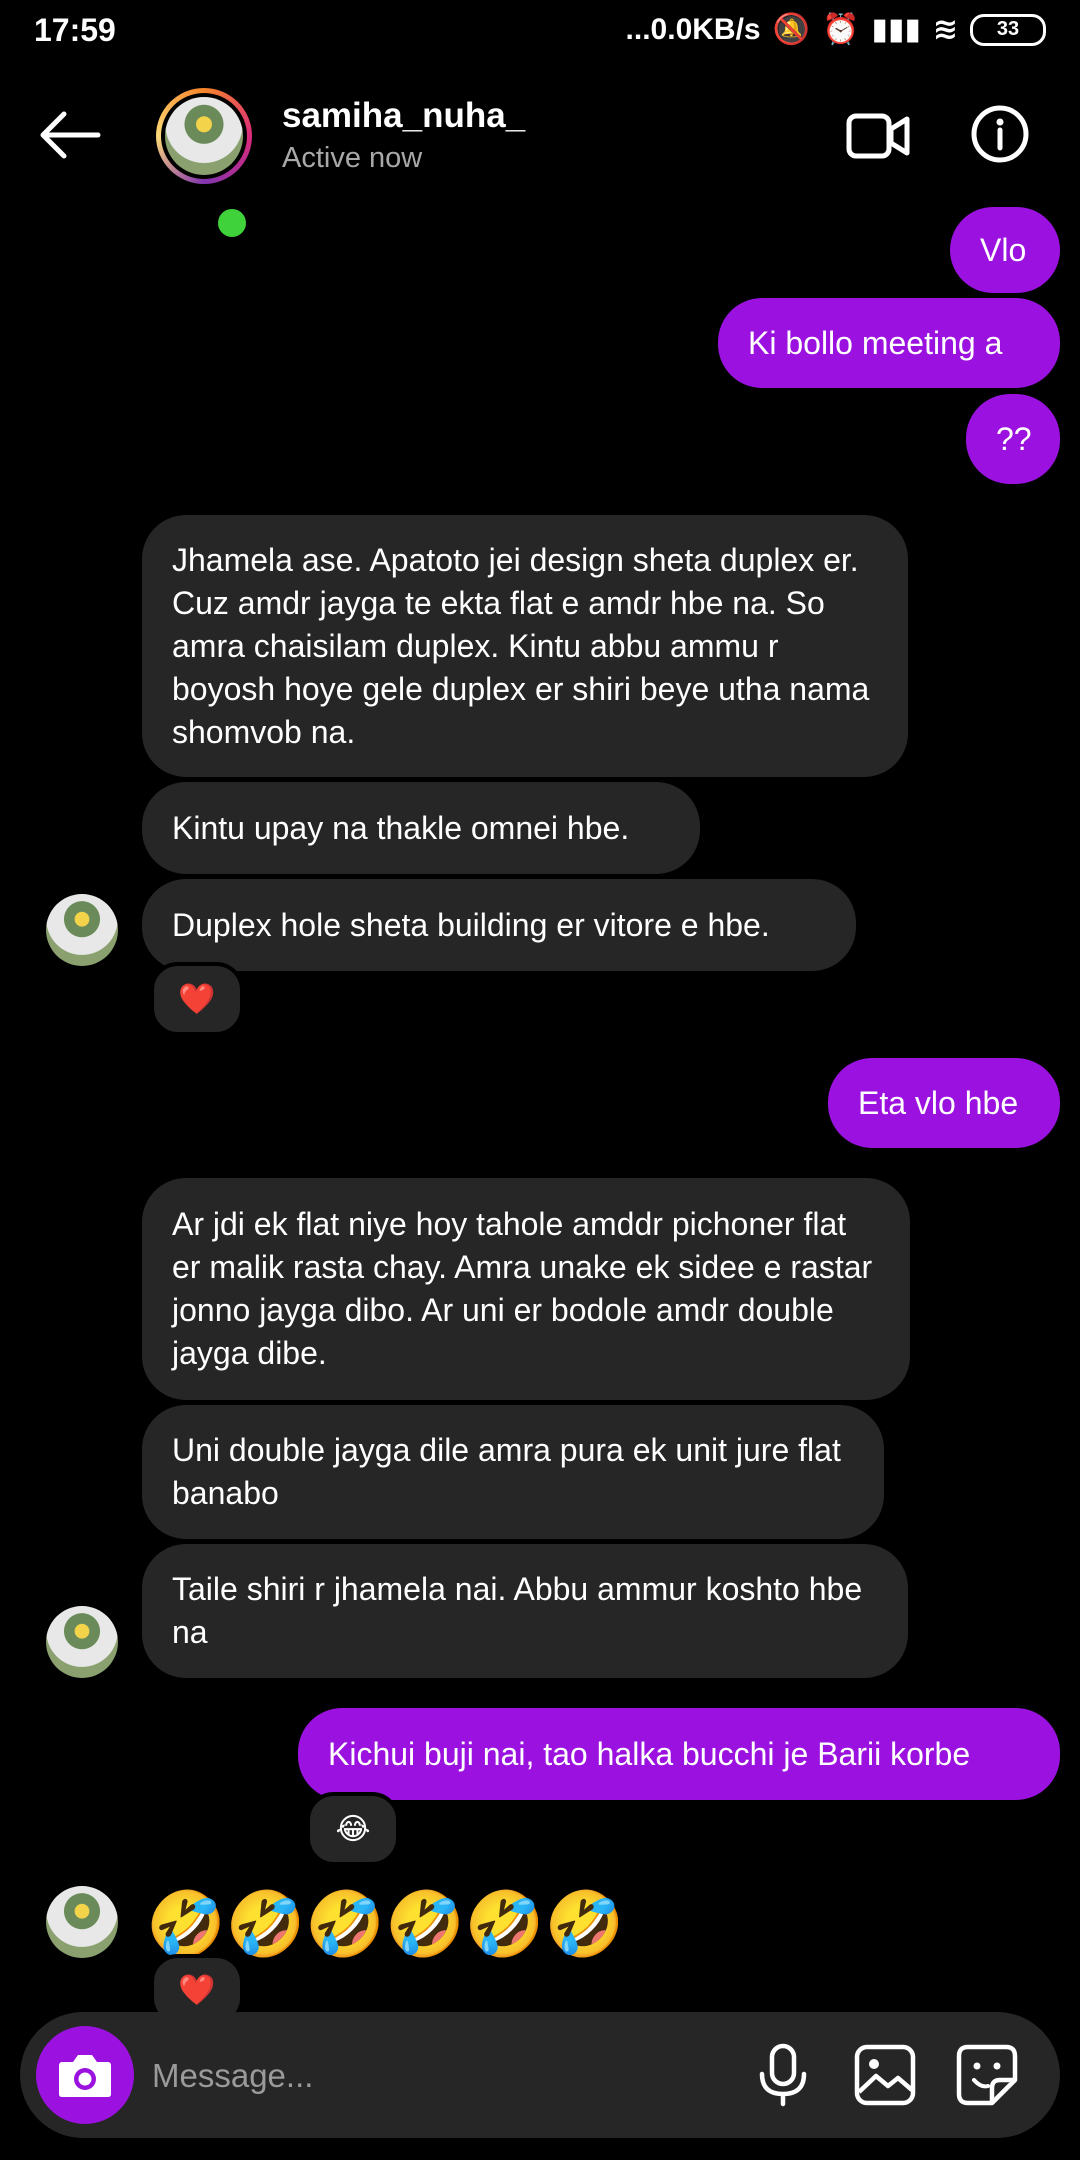  I want to click on message-sent: ??, so click(1013, 439).